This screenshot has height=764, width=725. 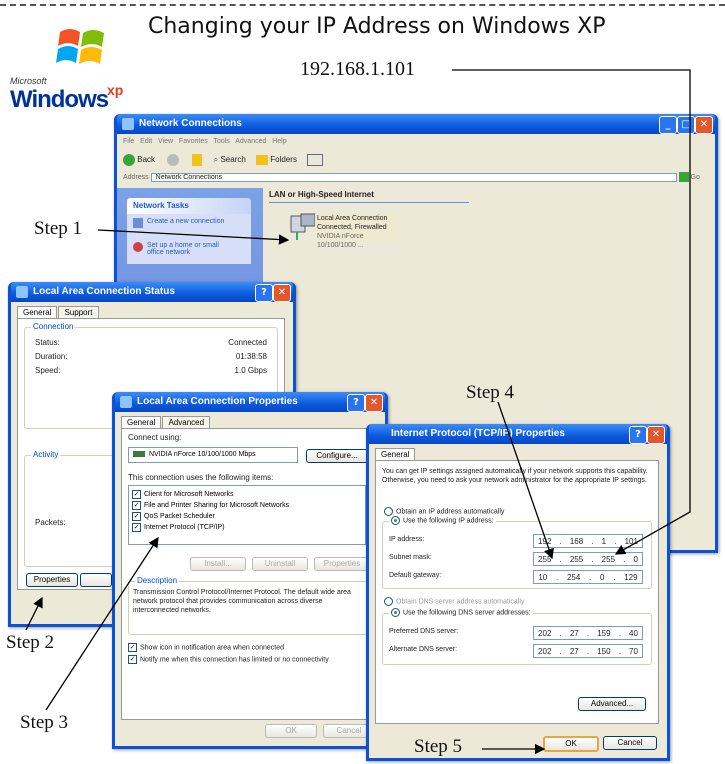 I want to click on step-3-arrow, so click(x=102, y=623).